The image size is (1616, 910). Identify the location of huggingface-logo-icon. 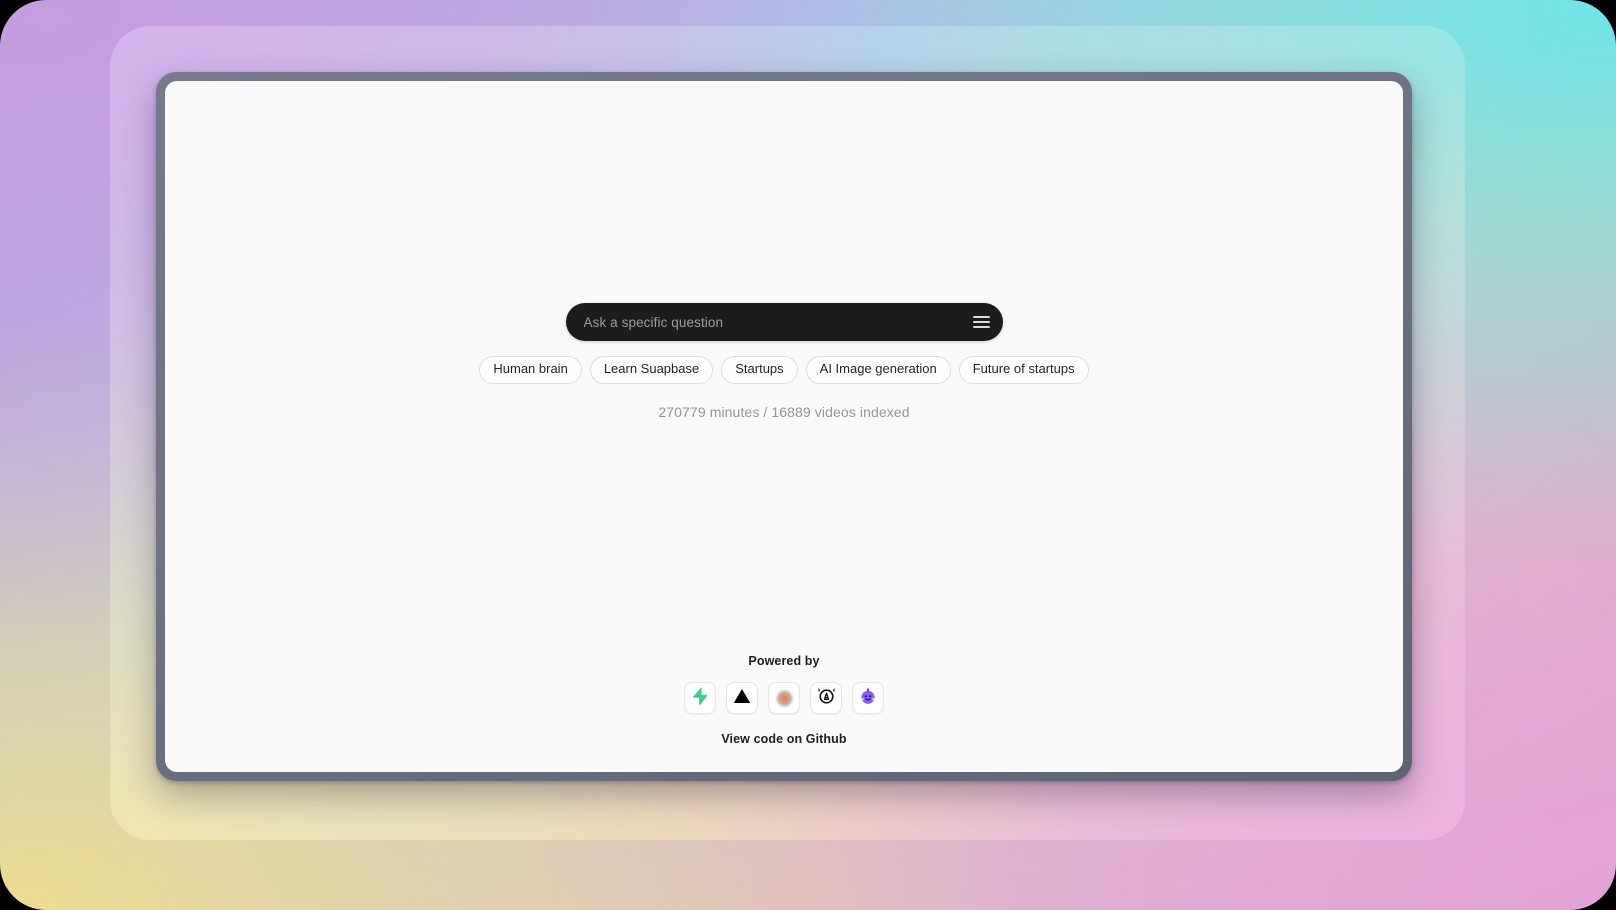
(868, 698).